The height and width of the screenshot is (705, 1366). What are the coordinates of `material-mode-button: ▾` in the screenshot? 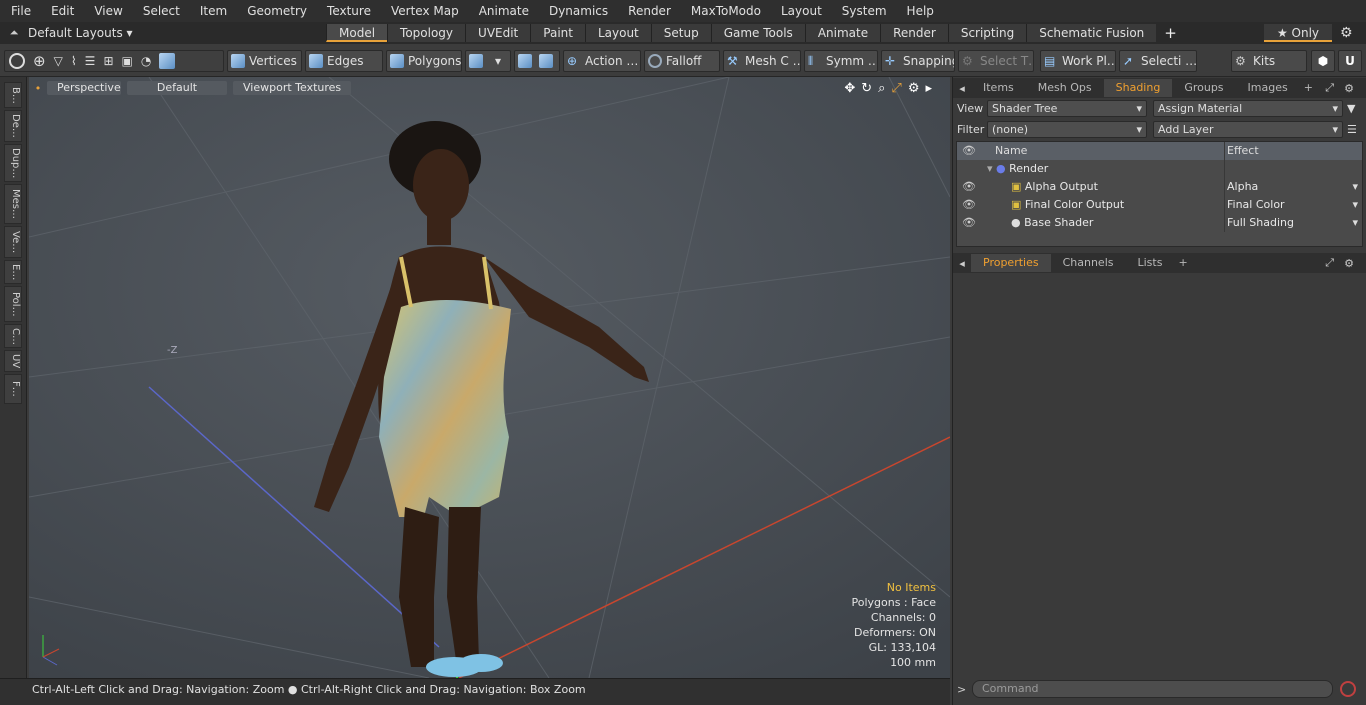 It's located at (488, 61).